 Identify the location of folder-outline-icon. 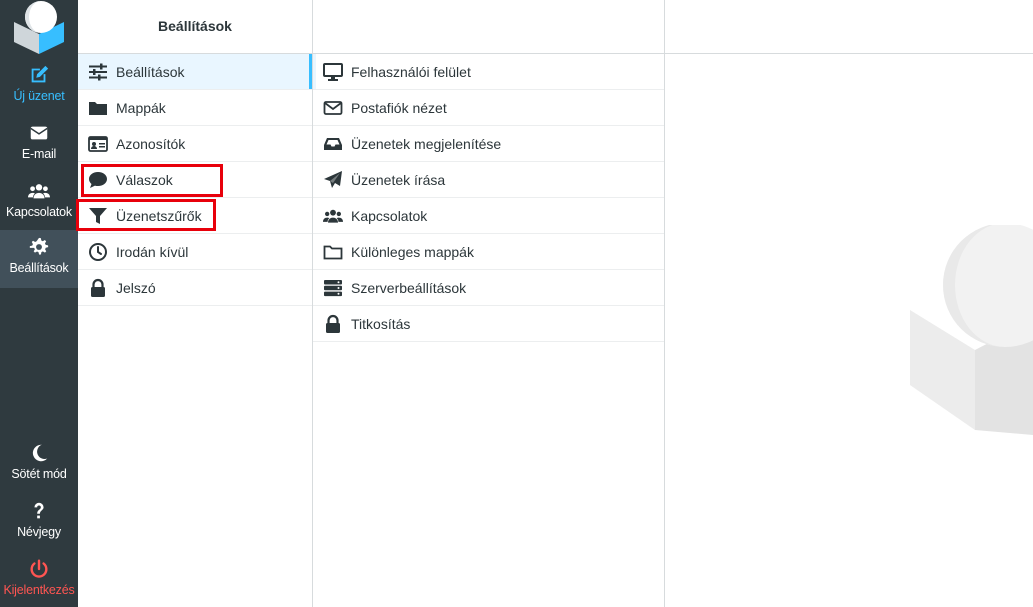
(333, 252).